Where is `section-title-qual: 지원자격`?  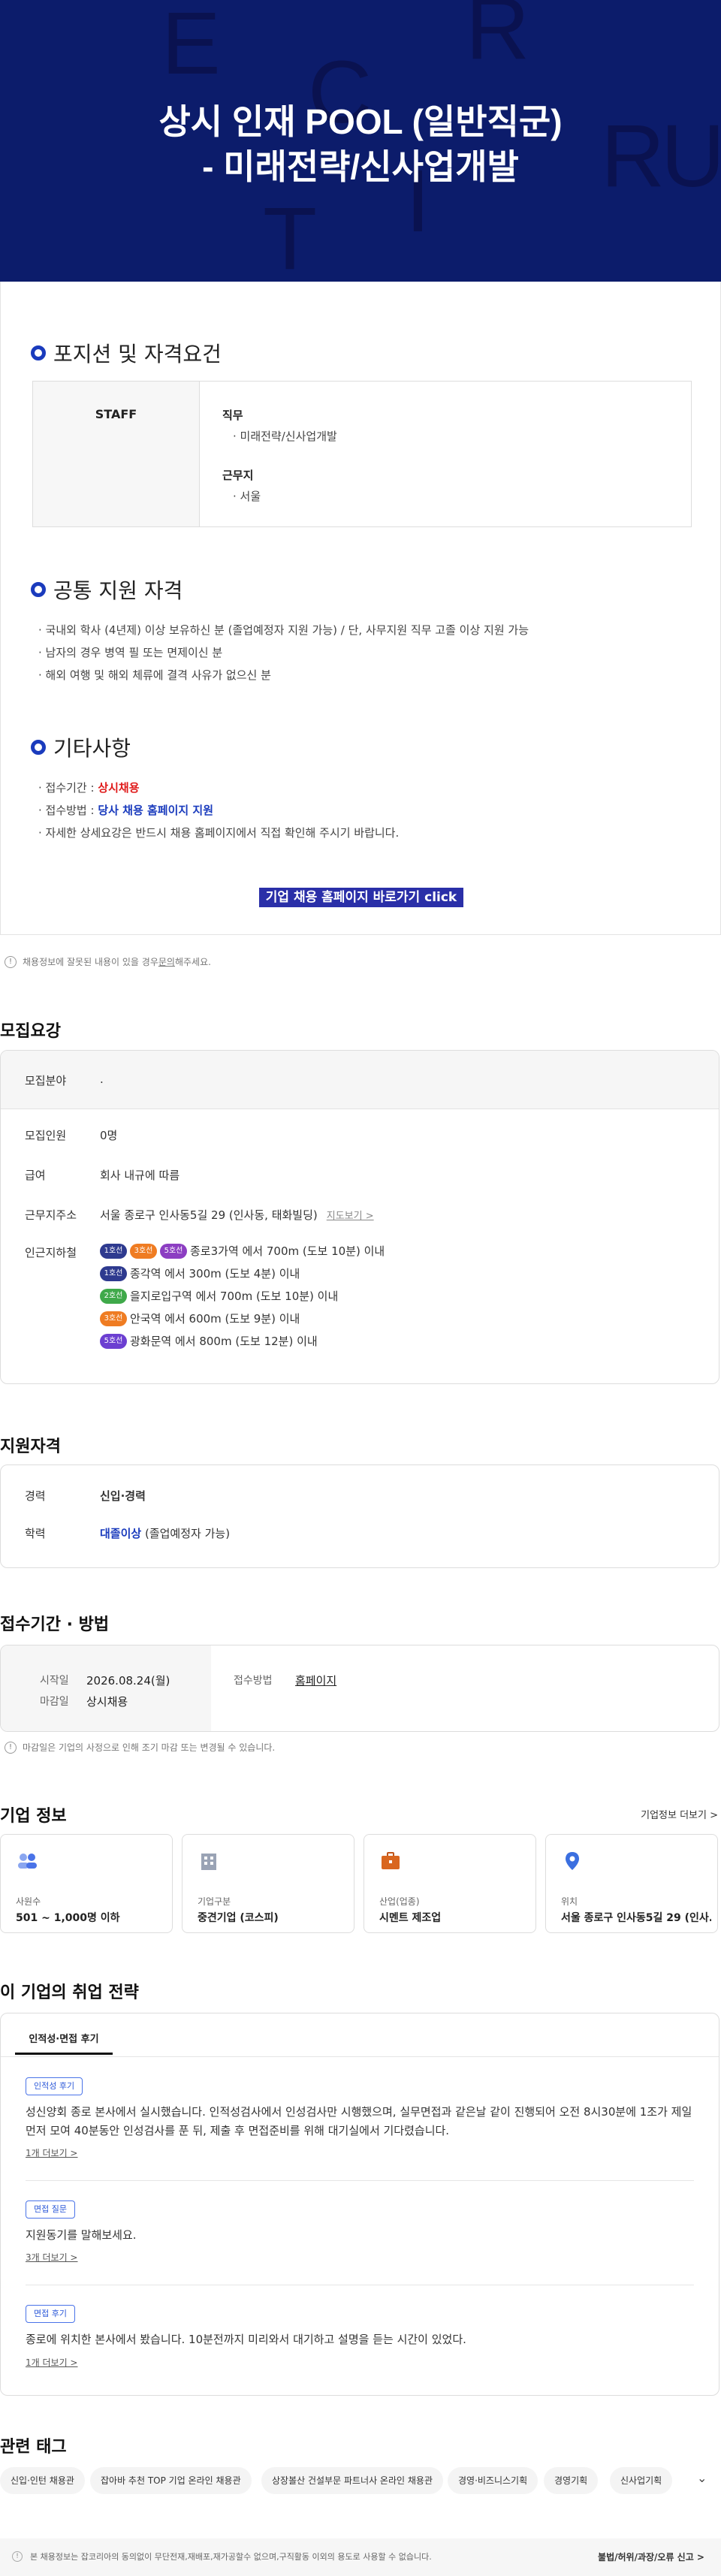
section-title-qual: 지원자격 is located at coordinates (31, 1446).